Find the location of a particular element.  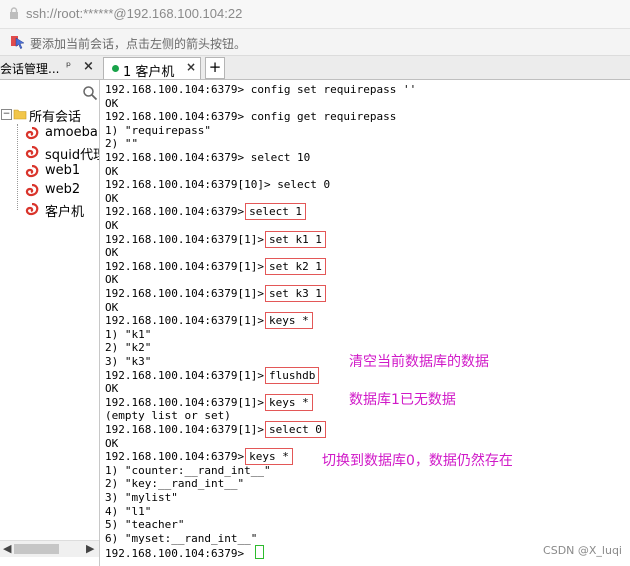

highlighted-command: select 1 is located at coordinates (276, 212).